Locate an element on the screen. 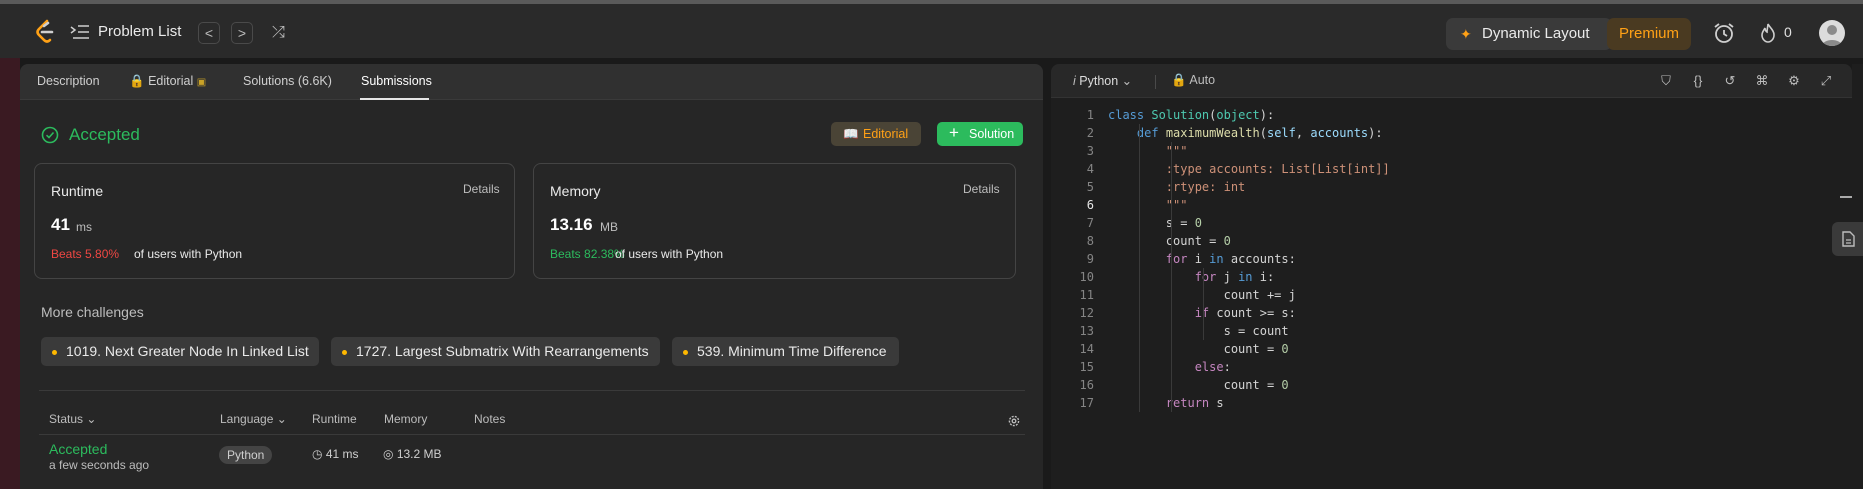  bookmark-icon: ⛉ is located at coordinates (1666, 81).